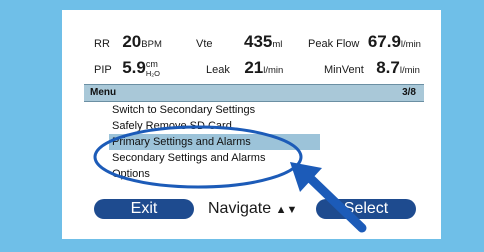 The height and width of the screenshot is (252, 484). What do you see at coordinates (103, 70) in the screenshot?
I see `pip-label: PIP` at bounding box center [103, 70].